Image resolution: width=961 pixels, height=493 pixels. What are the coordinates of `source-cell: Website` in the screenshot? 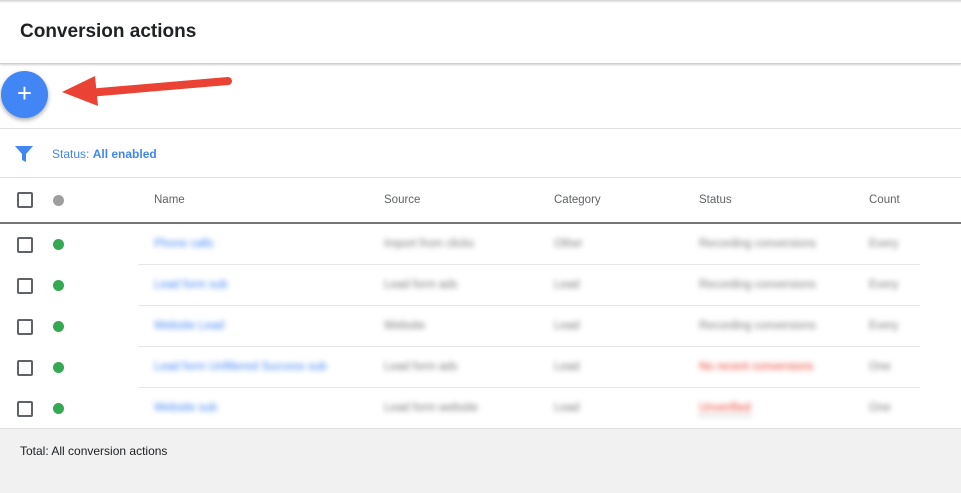 It's located at (405, 326).